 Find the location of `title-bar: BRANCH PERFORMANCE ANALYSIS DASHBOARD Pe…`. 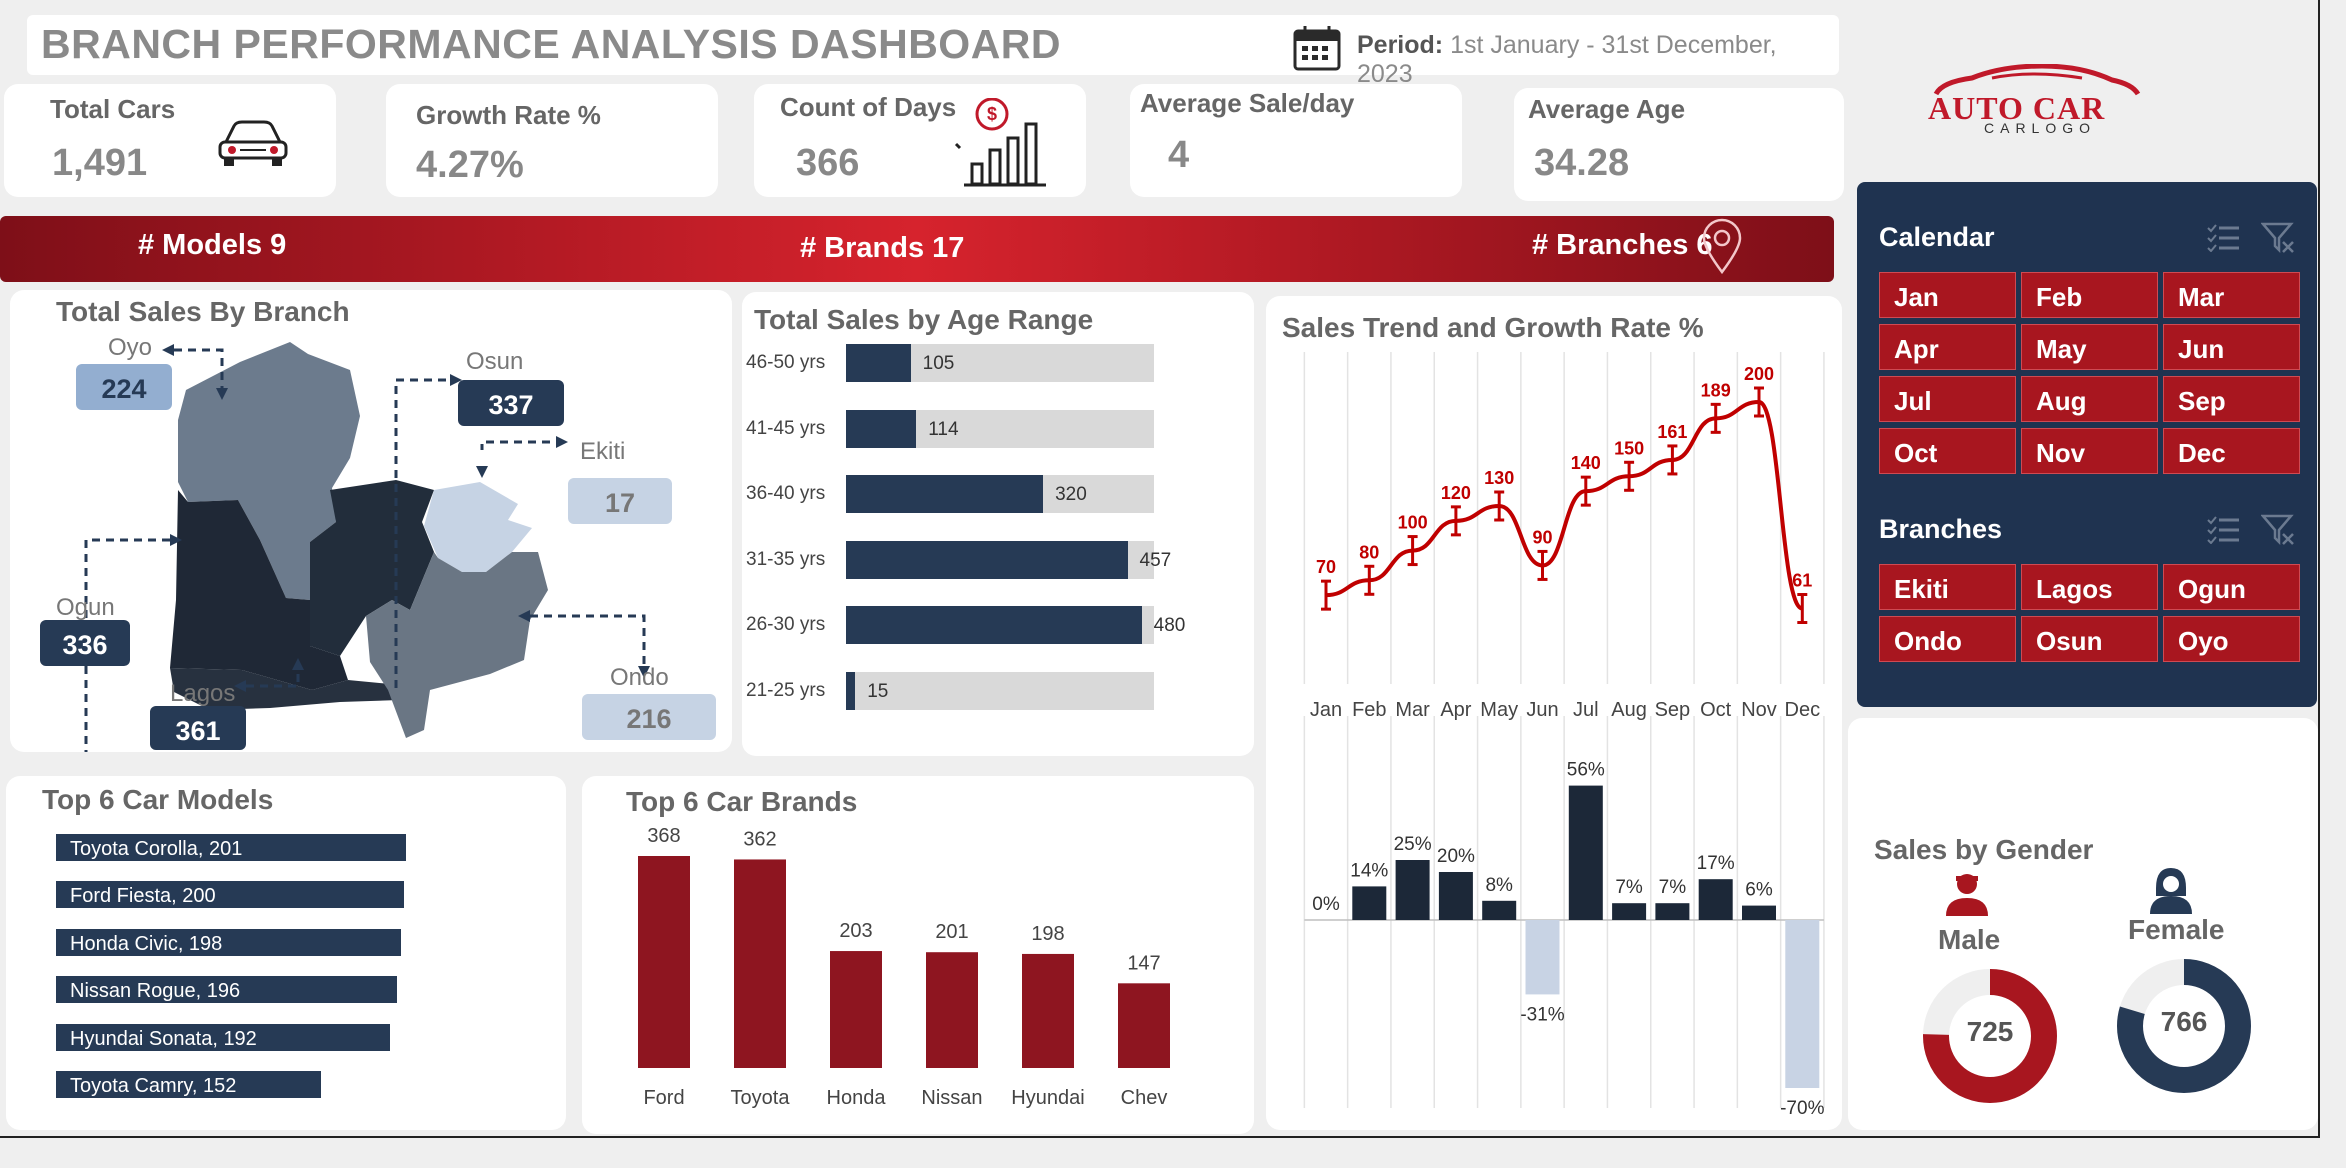

title-bar: BRANCH PERFORMANCE ANALYSIS DASHBOARD Pe… is located at coordinates (933, 51).